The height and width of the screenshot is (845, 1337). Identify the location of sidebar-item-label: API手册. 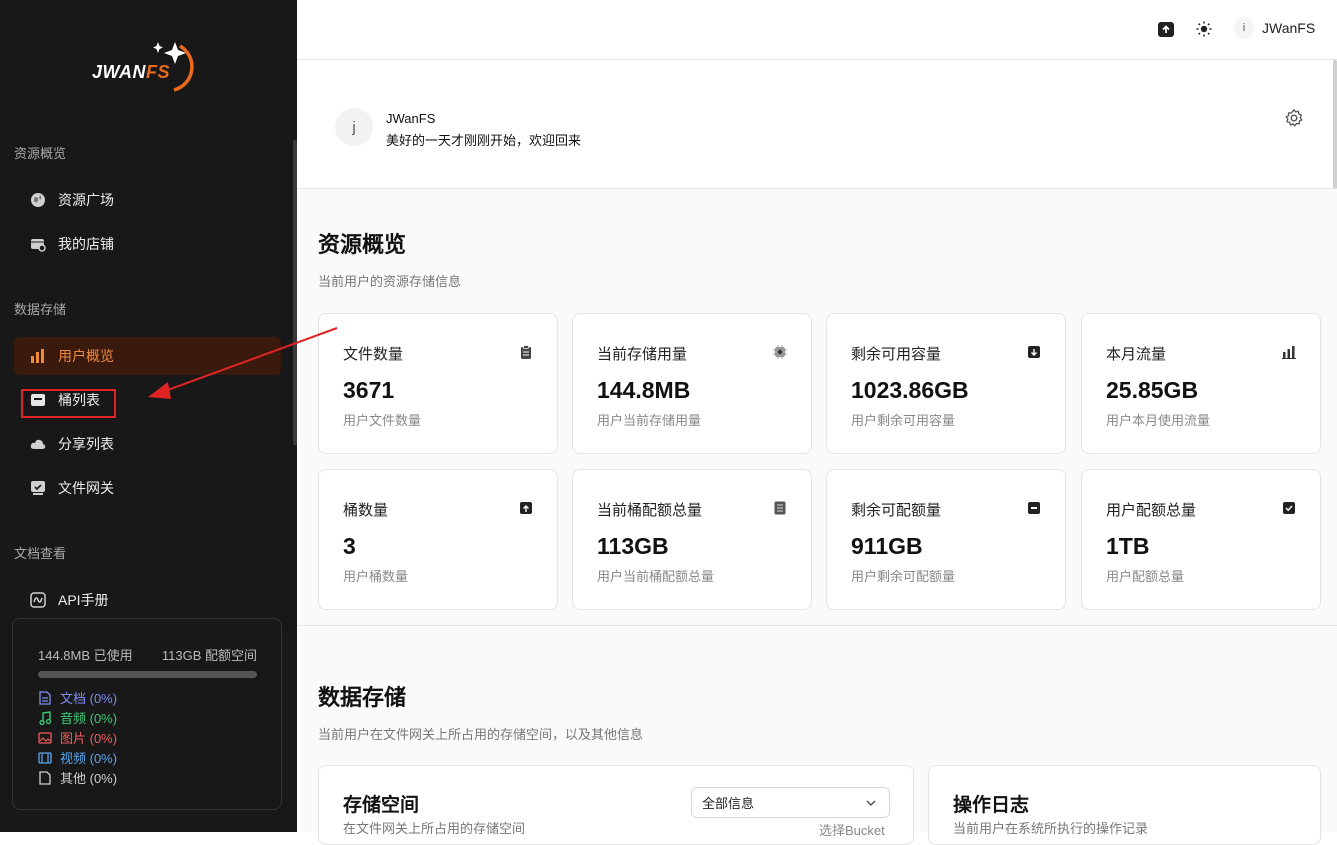
(83, 600).